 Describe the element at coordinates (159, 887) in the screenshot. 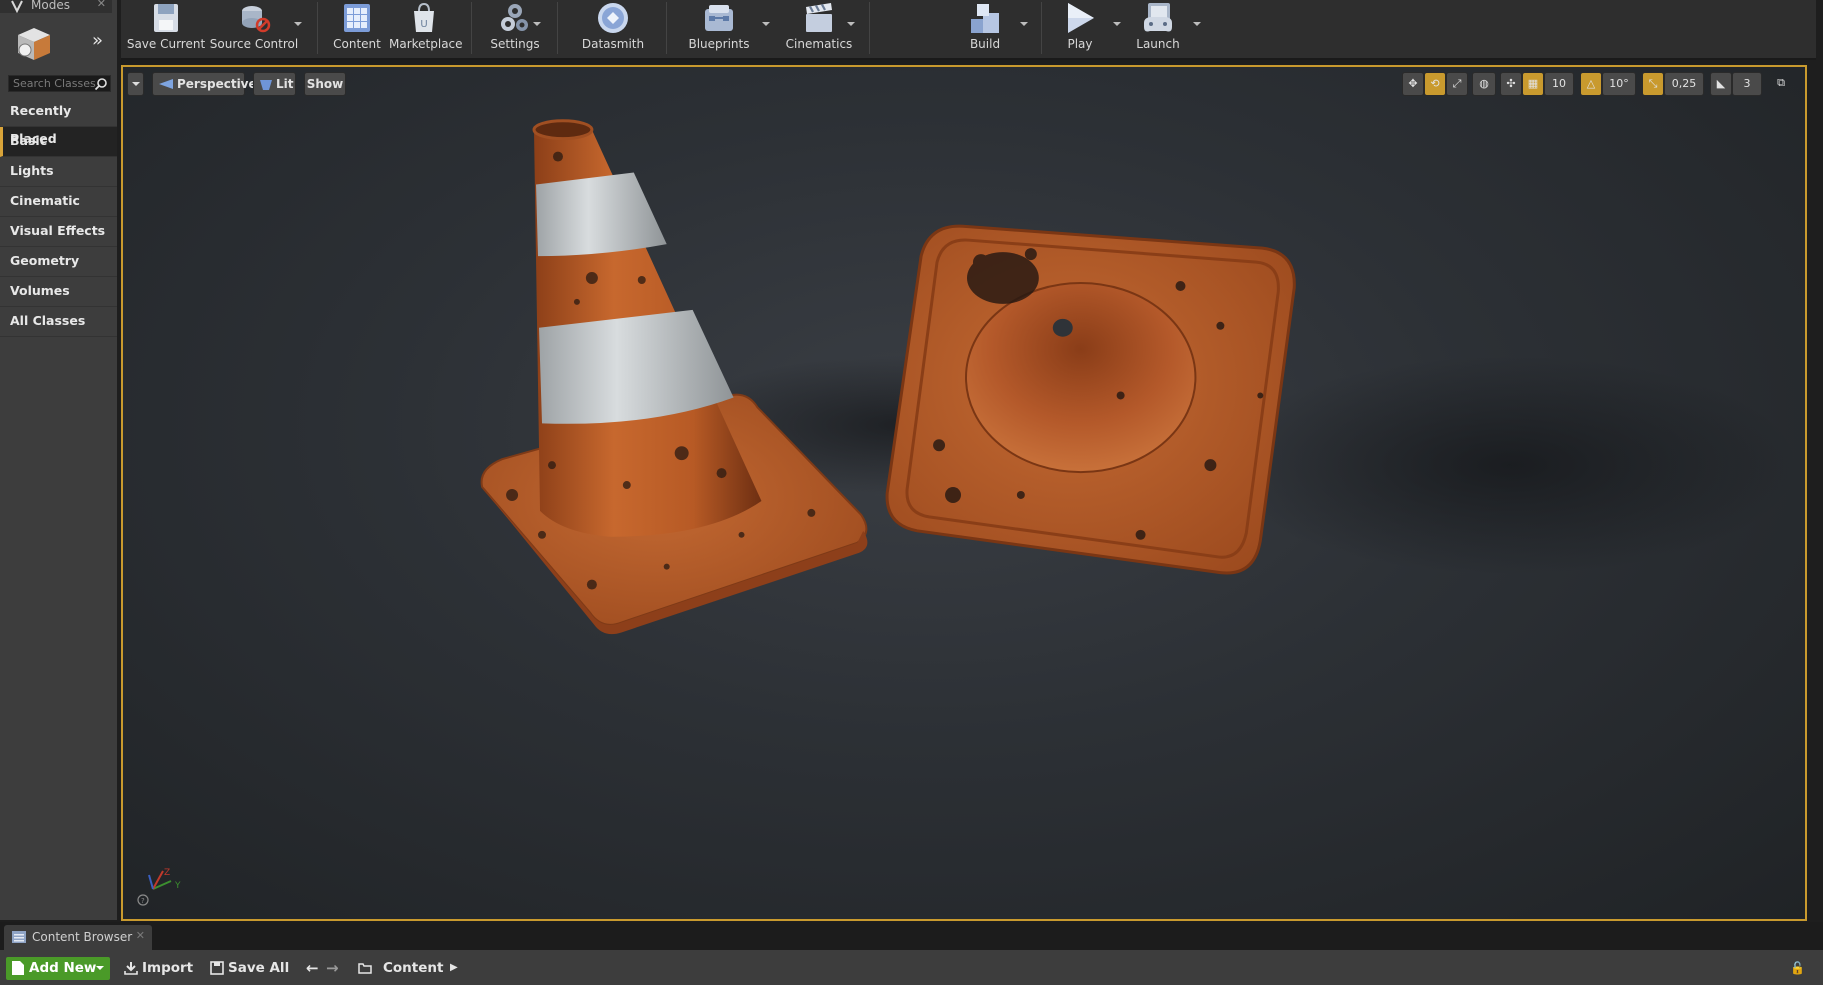

I see `axis-gizmo-icon: Z Y ?` at that location.